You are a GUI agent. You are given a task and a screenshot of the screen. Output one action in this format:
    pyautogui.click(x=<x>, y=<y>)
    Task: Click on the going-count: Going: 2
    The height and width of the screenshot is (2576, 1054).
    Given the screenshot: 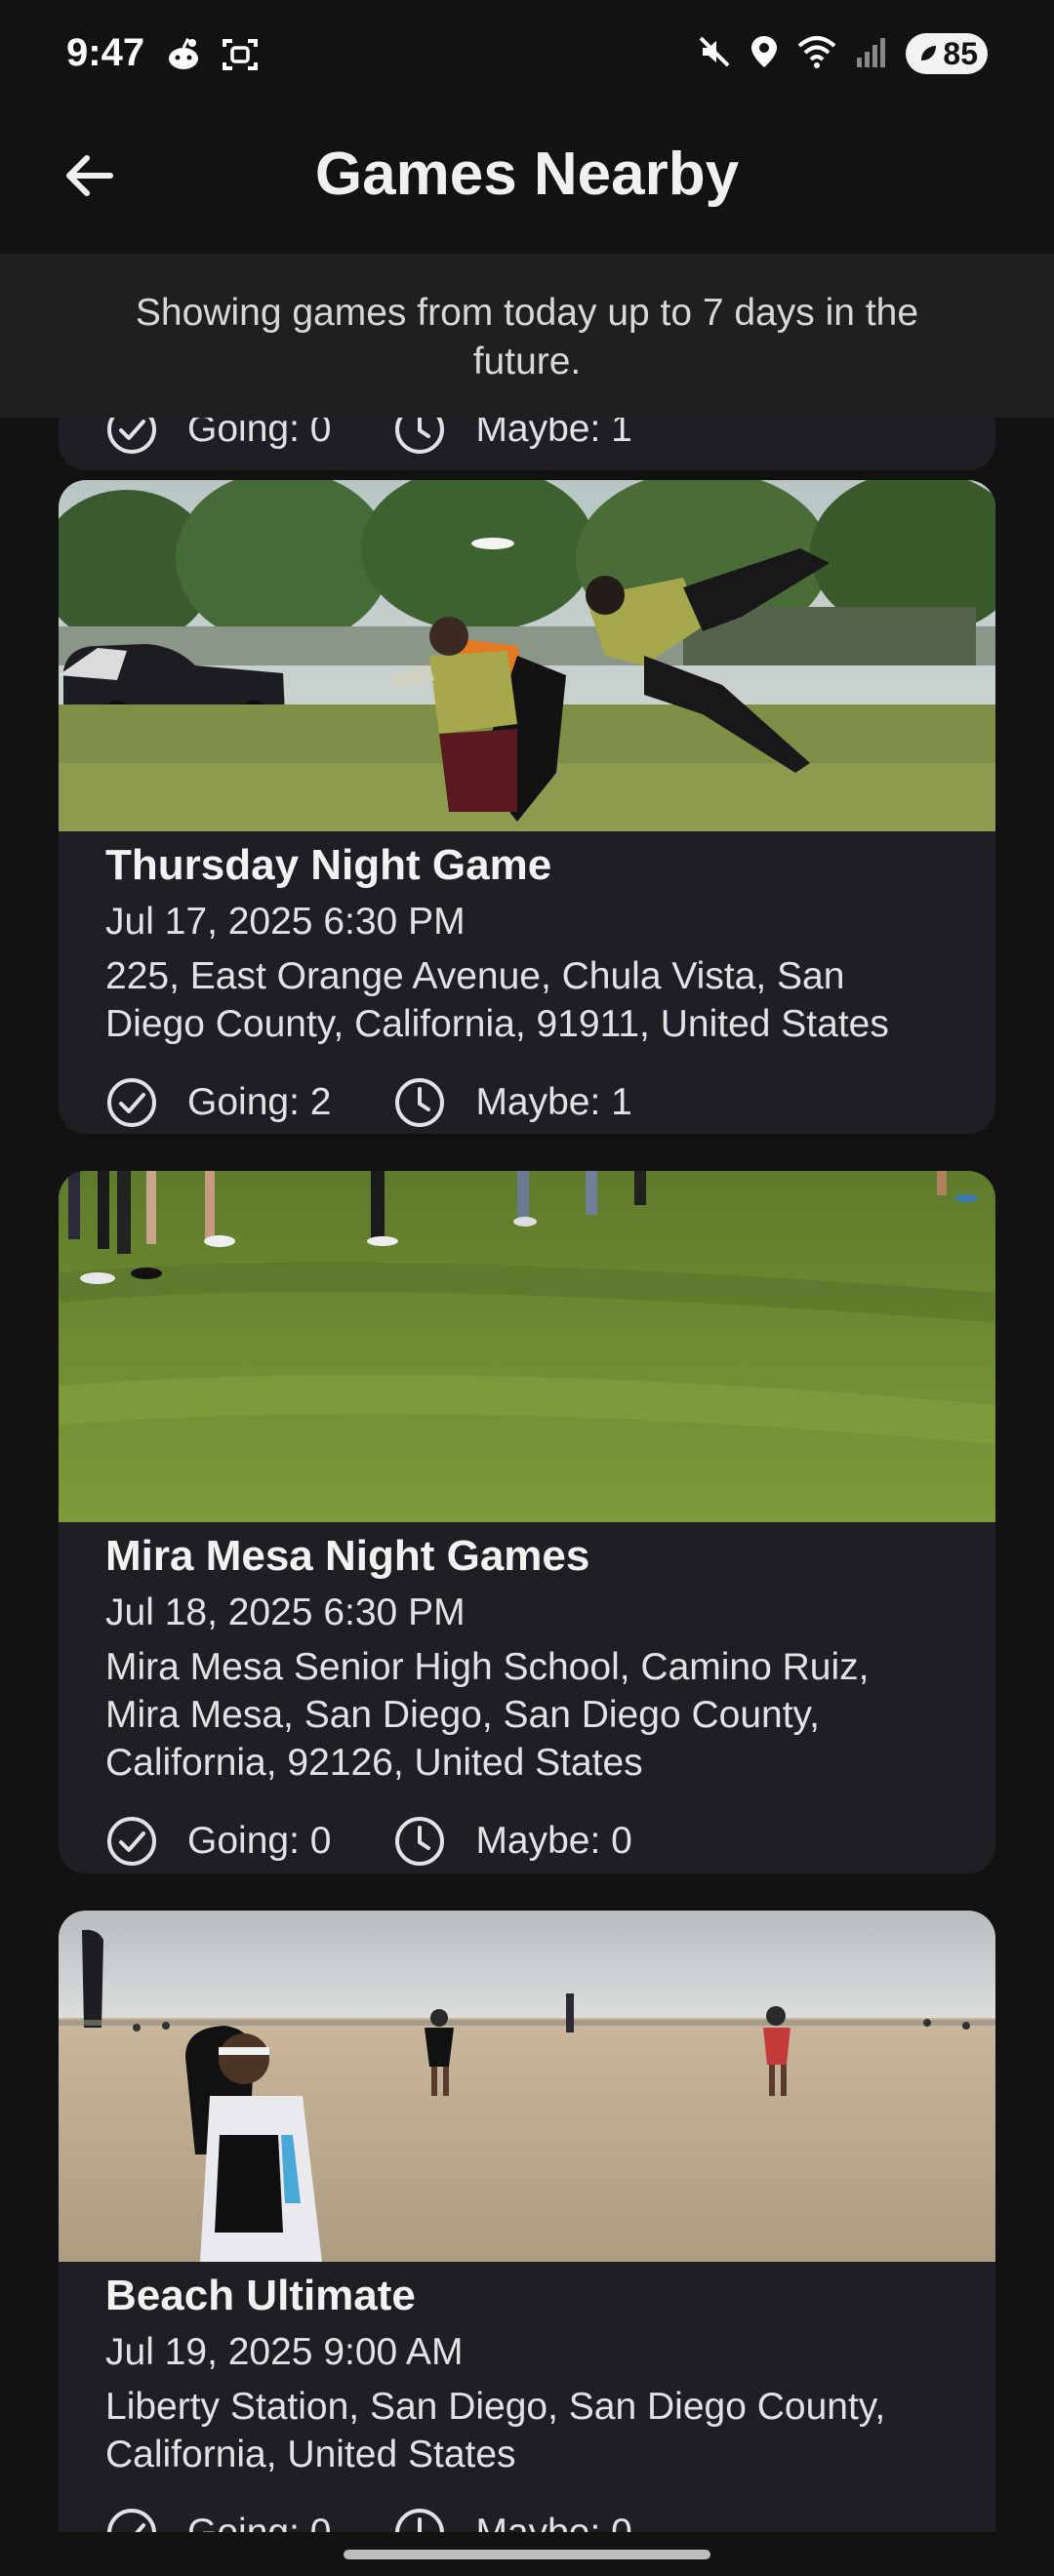 What is the action you would take?
    pyautogui.click(x=218, y=1102)
    